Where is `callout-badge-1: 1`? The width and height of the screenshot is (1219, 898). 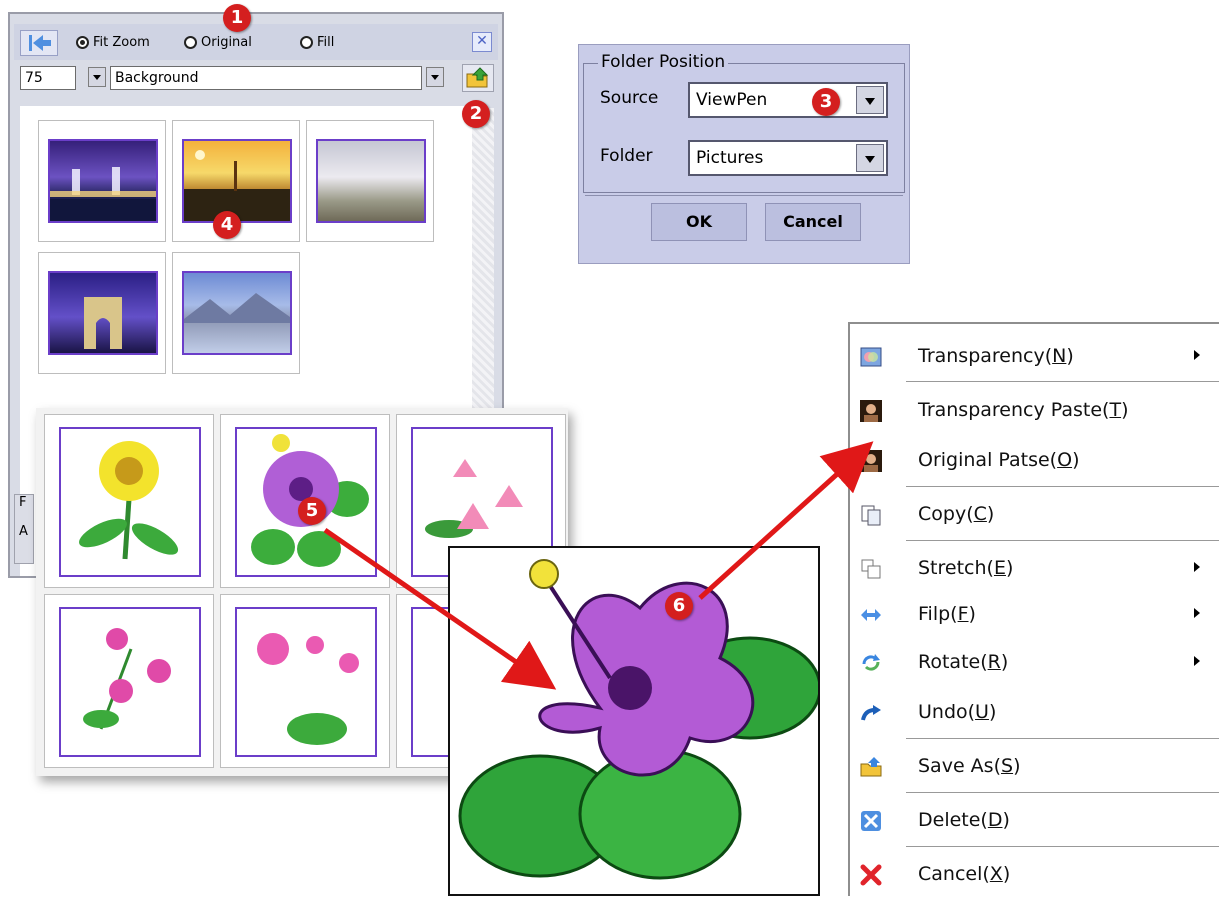 callout-badge-1: 1 is located at coordinates (237, 18).